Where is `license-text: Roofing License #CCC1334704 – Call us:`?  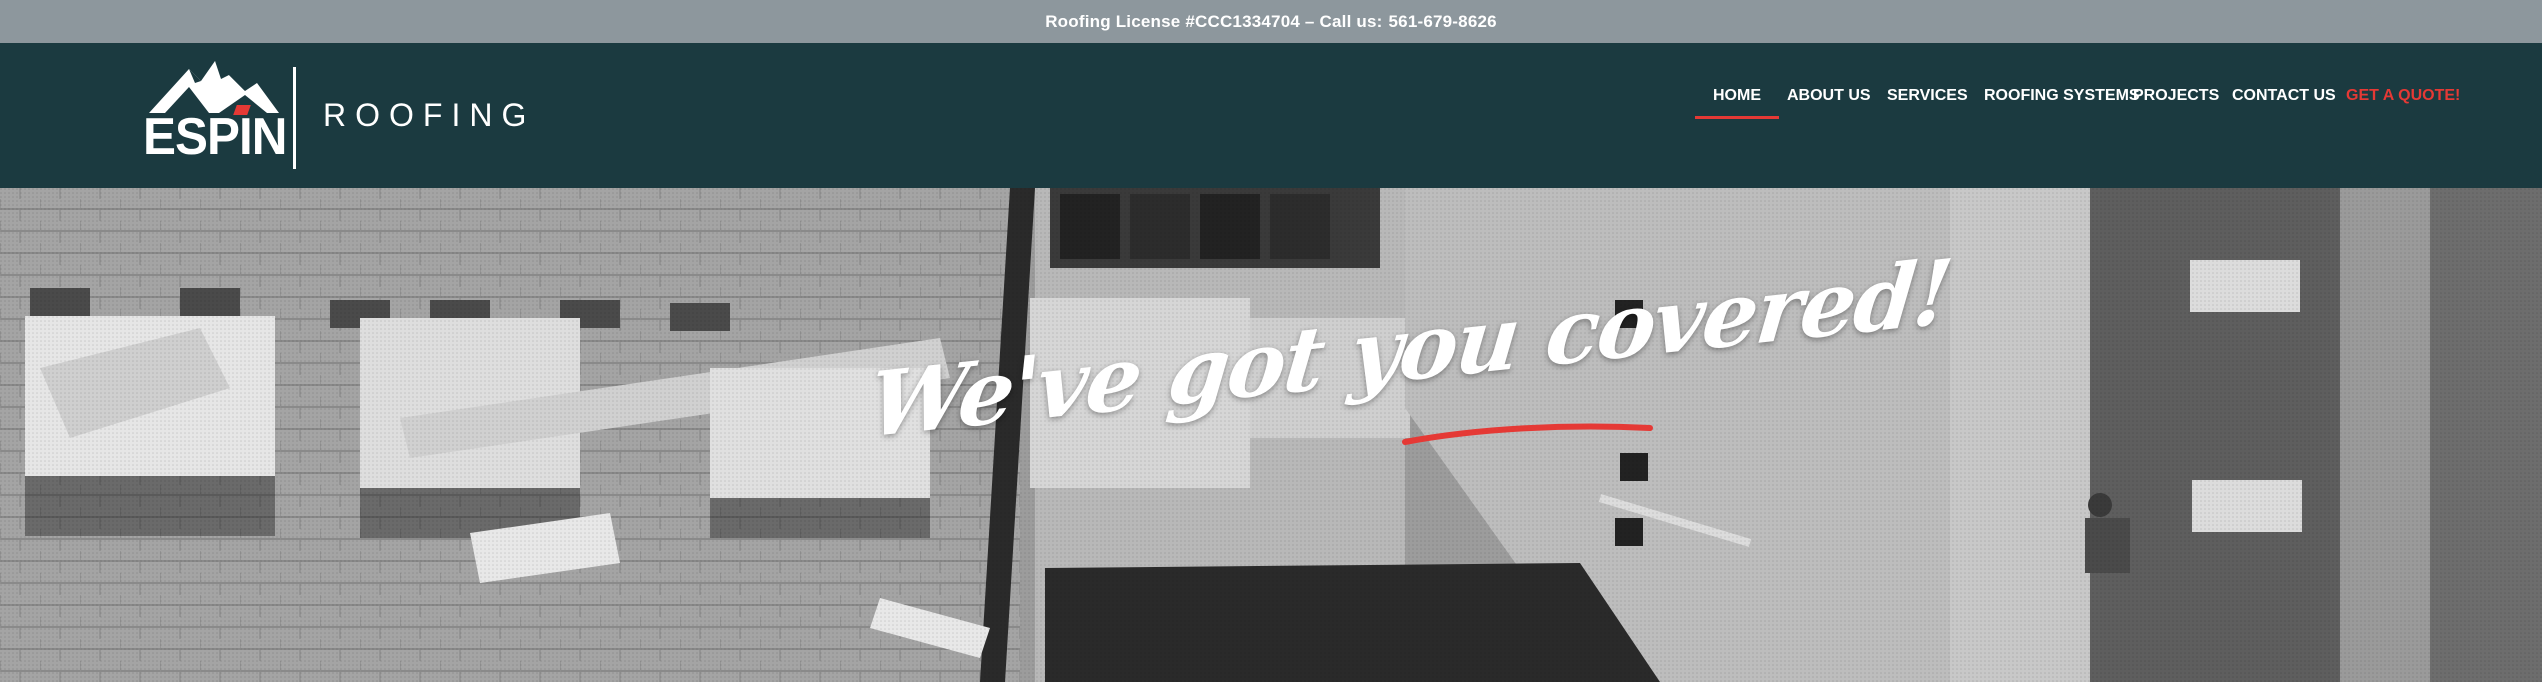
license-text: Roofing License #CCC1334704 – Call us: is located at coordinates (1214, 21).